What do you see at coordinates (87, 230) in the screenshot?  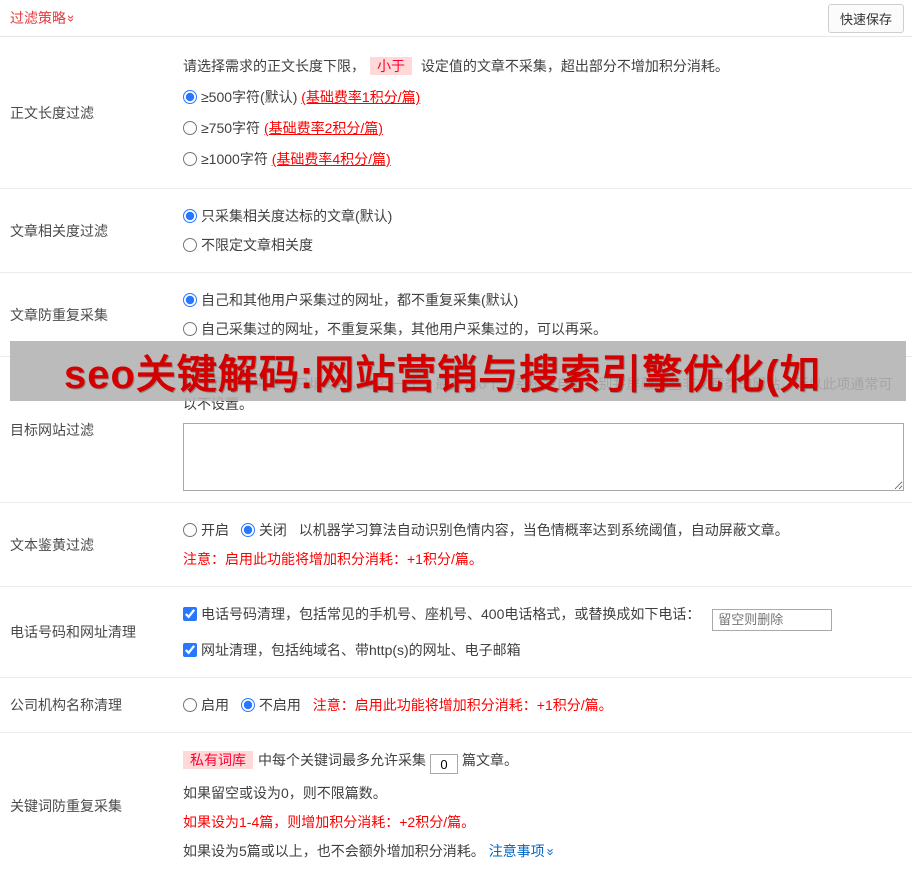 I see `row-label: 文章相关度过滤` at bounding box center [87, 230].